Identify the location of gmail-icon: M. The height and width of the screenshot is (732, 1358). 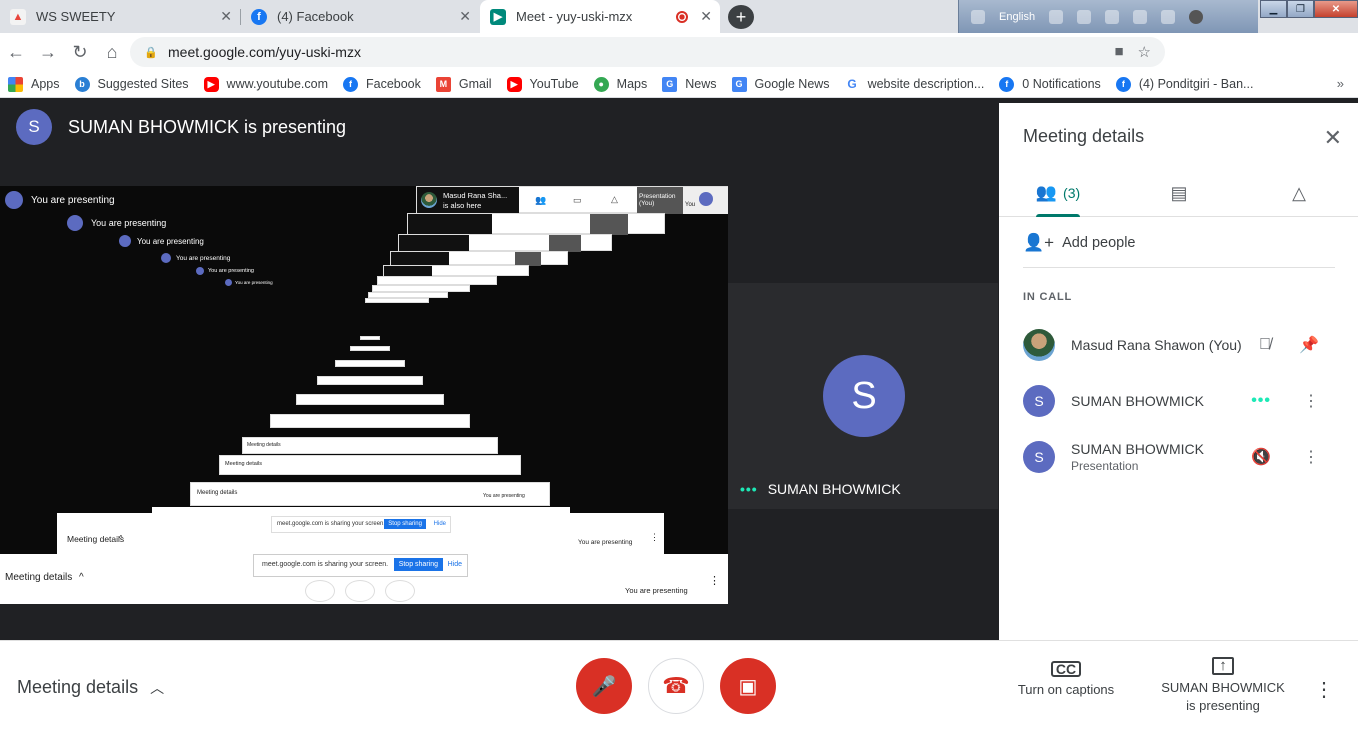
(443, 84).